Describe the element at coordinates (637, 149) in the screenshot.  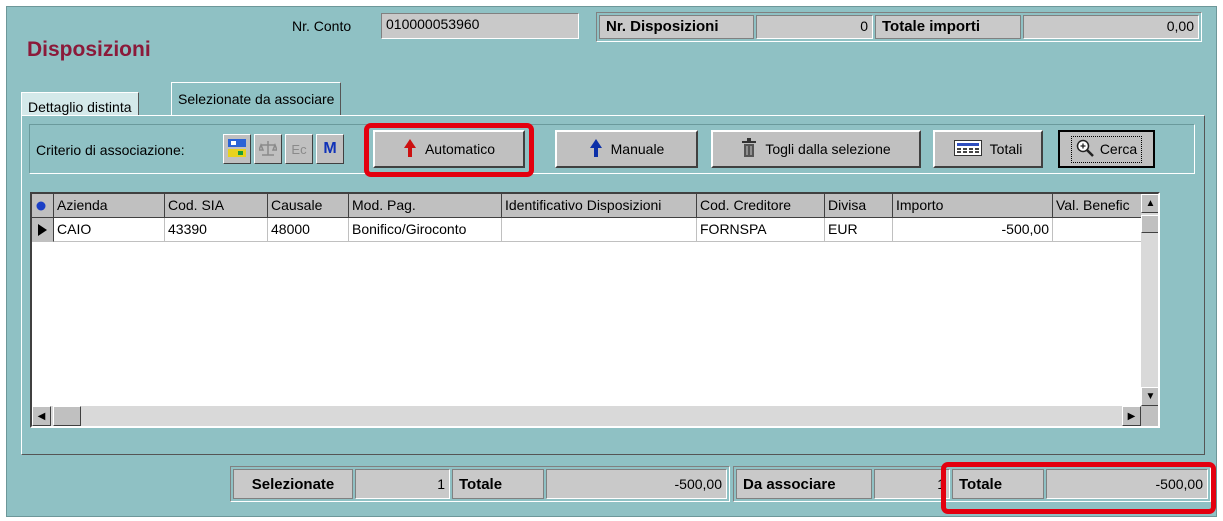
I see `manual-button-label: Manuale` at that location.